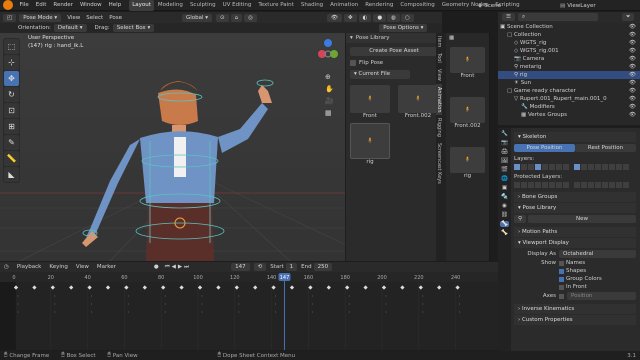  Describe the element at coordinates (403, 28) in the screenshot. I see `pose-options-button: Pose Options ▾` at that location.